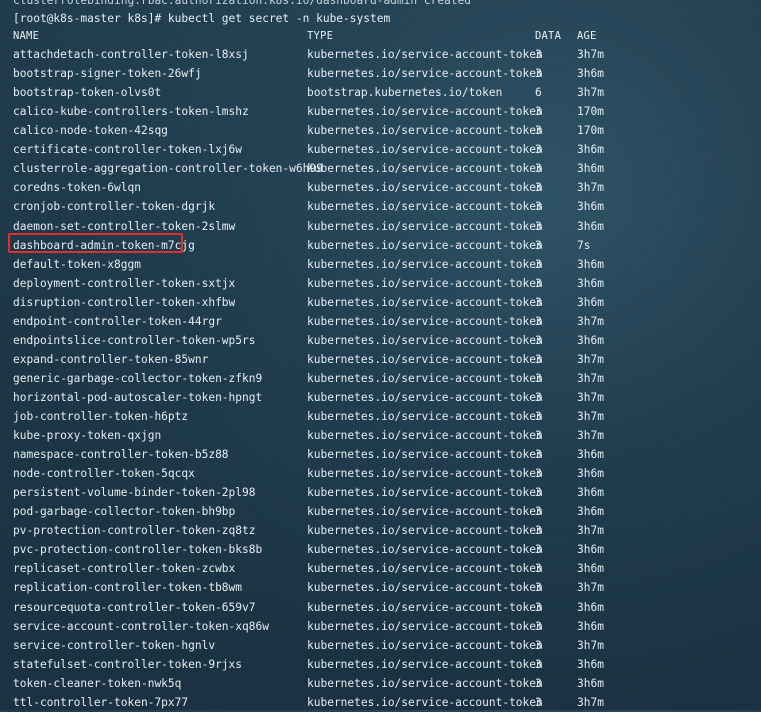  What do you see at coordinates (584, 245) in the screenshot?
I see `secret-age: 7s` at bounding box center [584, 245].